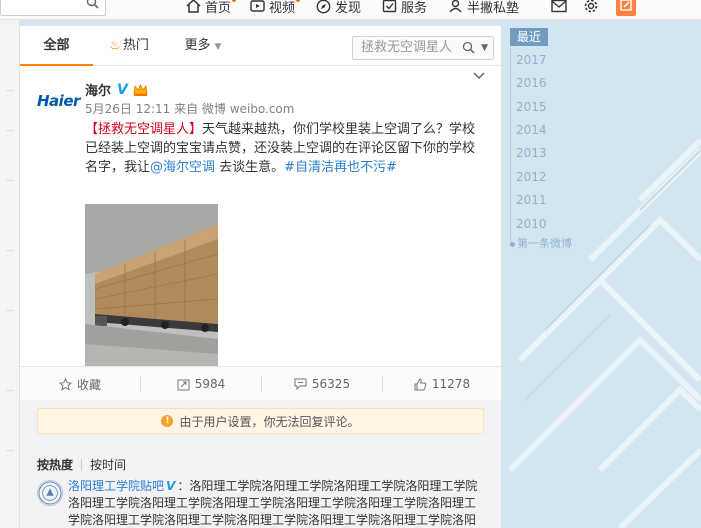 The image size is (701, 528). I want to click on settings-button, so click(591, 8).